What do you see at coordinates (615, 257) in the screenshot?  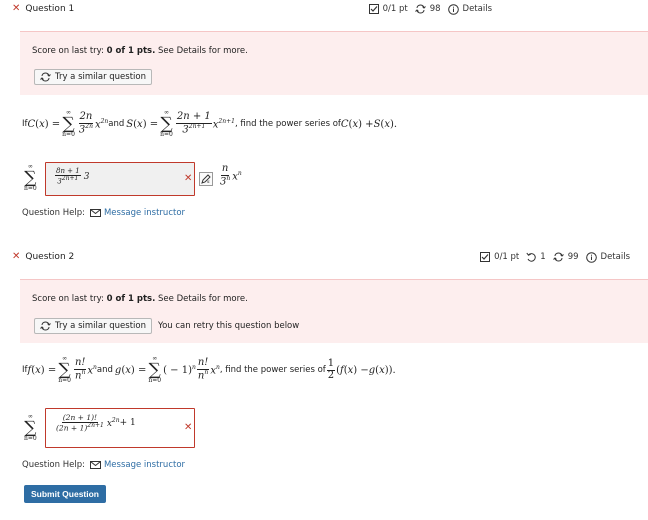 I see `q2-details-link: Details` at bounding box center [615, 257].